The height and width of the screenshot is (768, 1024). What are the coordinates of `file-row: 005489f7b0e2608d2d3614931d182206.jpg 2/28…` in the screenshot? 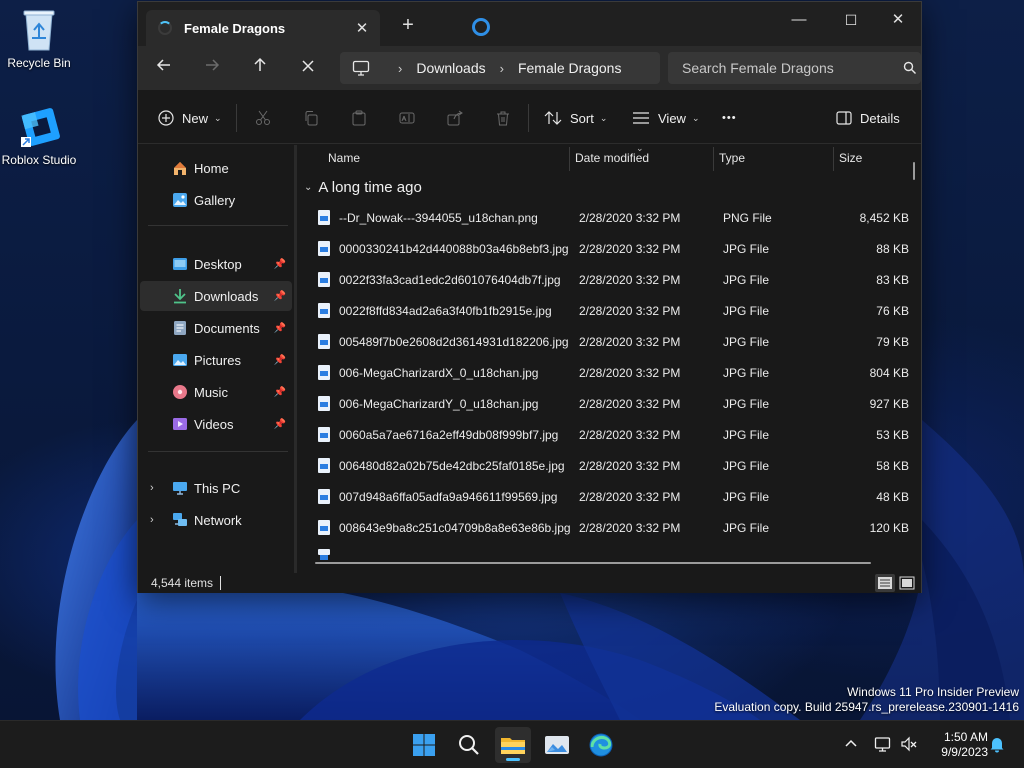 It's located at (609, 342).